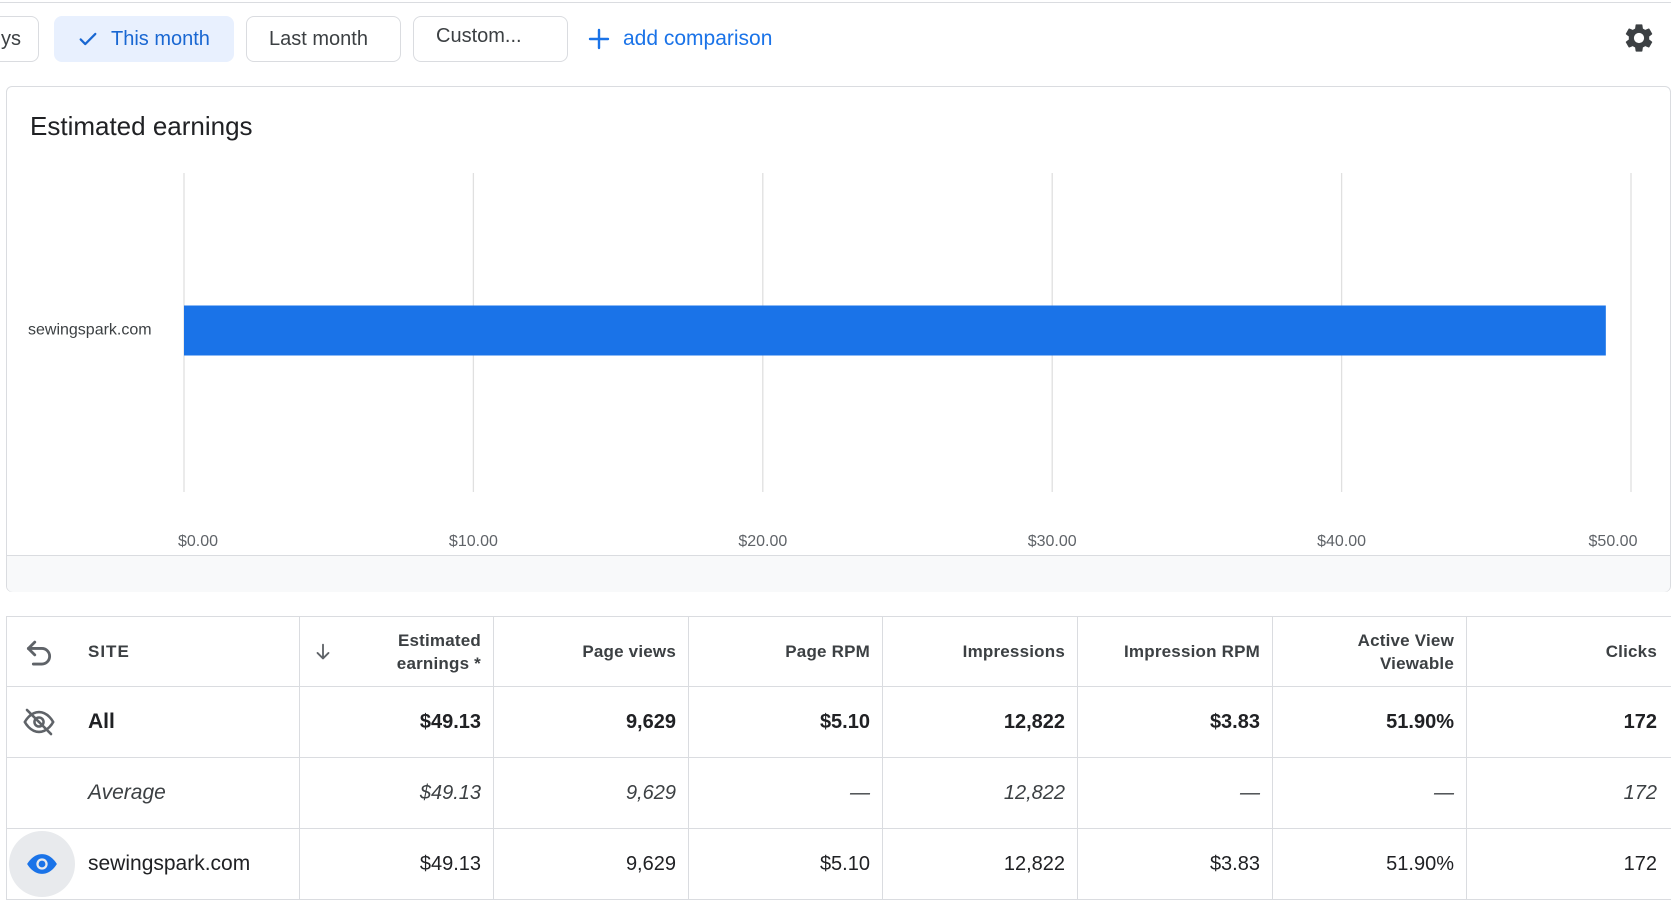 This screenshot has height=902, width=1671. Describe the element at coordinates (127, 792) in the screenshot. I see `site-name: Average` at that location.